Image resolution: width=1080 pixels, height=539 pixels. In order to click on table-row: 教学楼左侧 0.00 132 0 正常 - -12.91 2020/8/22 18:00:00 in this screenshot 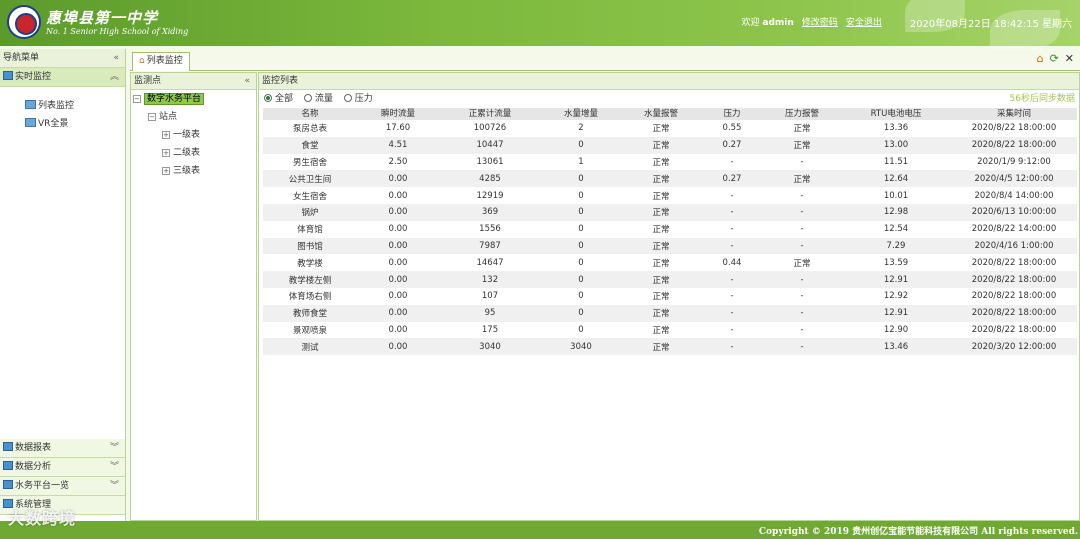, I will do `click(670, 279)`.